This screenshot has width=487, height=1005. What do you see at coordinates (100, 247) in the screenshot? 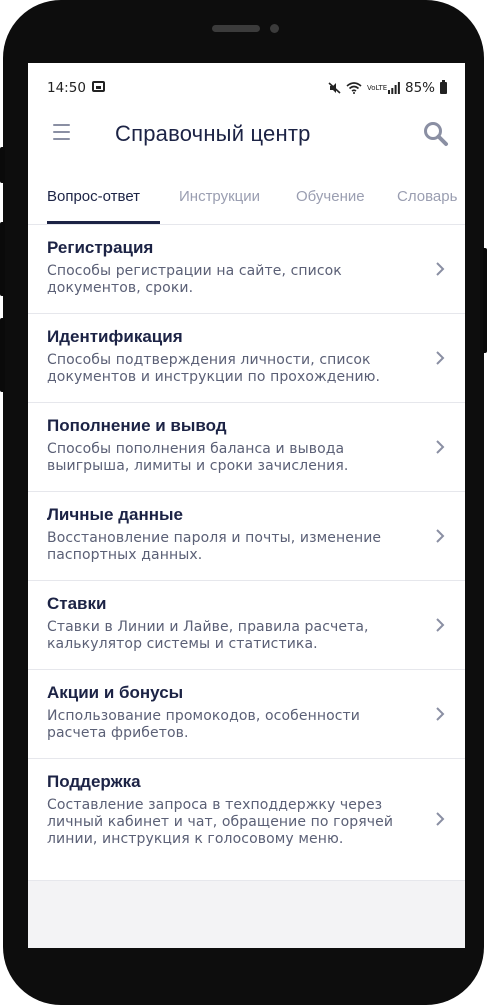
I see `item-title: Регистрация` at bounding box center [100, 247].